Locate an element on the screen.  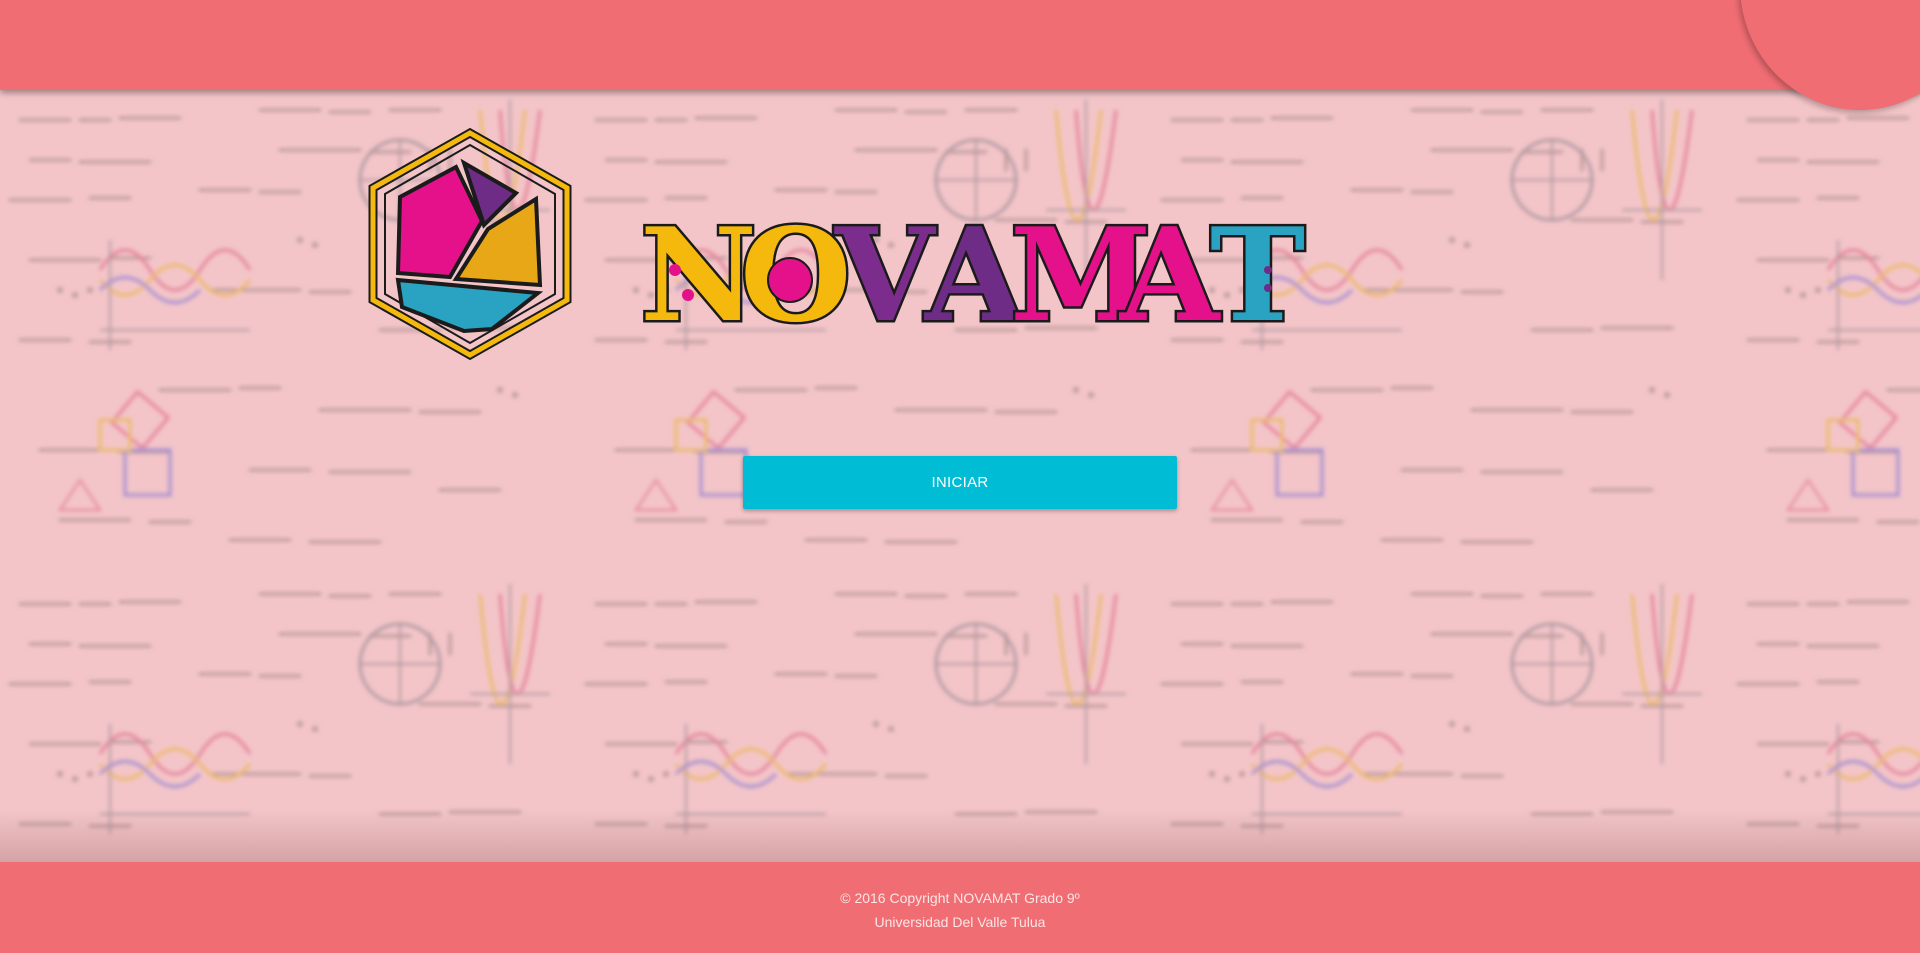
top-app-bar is located at coordinates (960, 45).